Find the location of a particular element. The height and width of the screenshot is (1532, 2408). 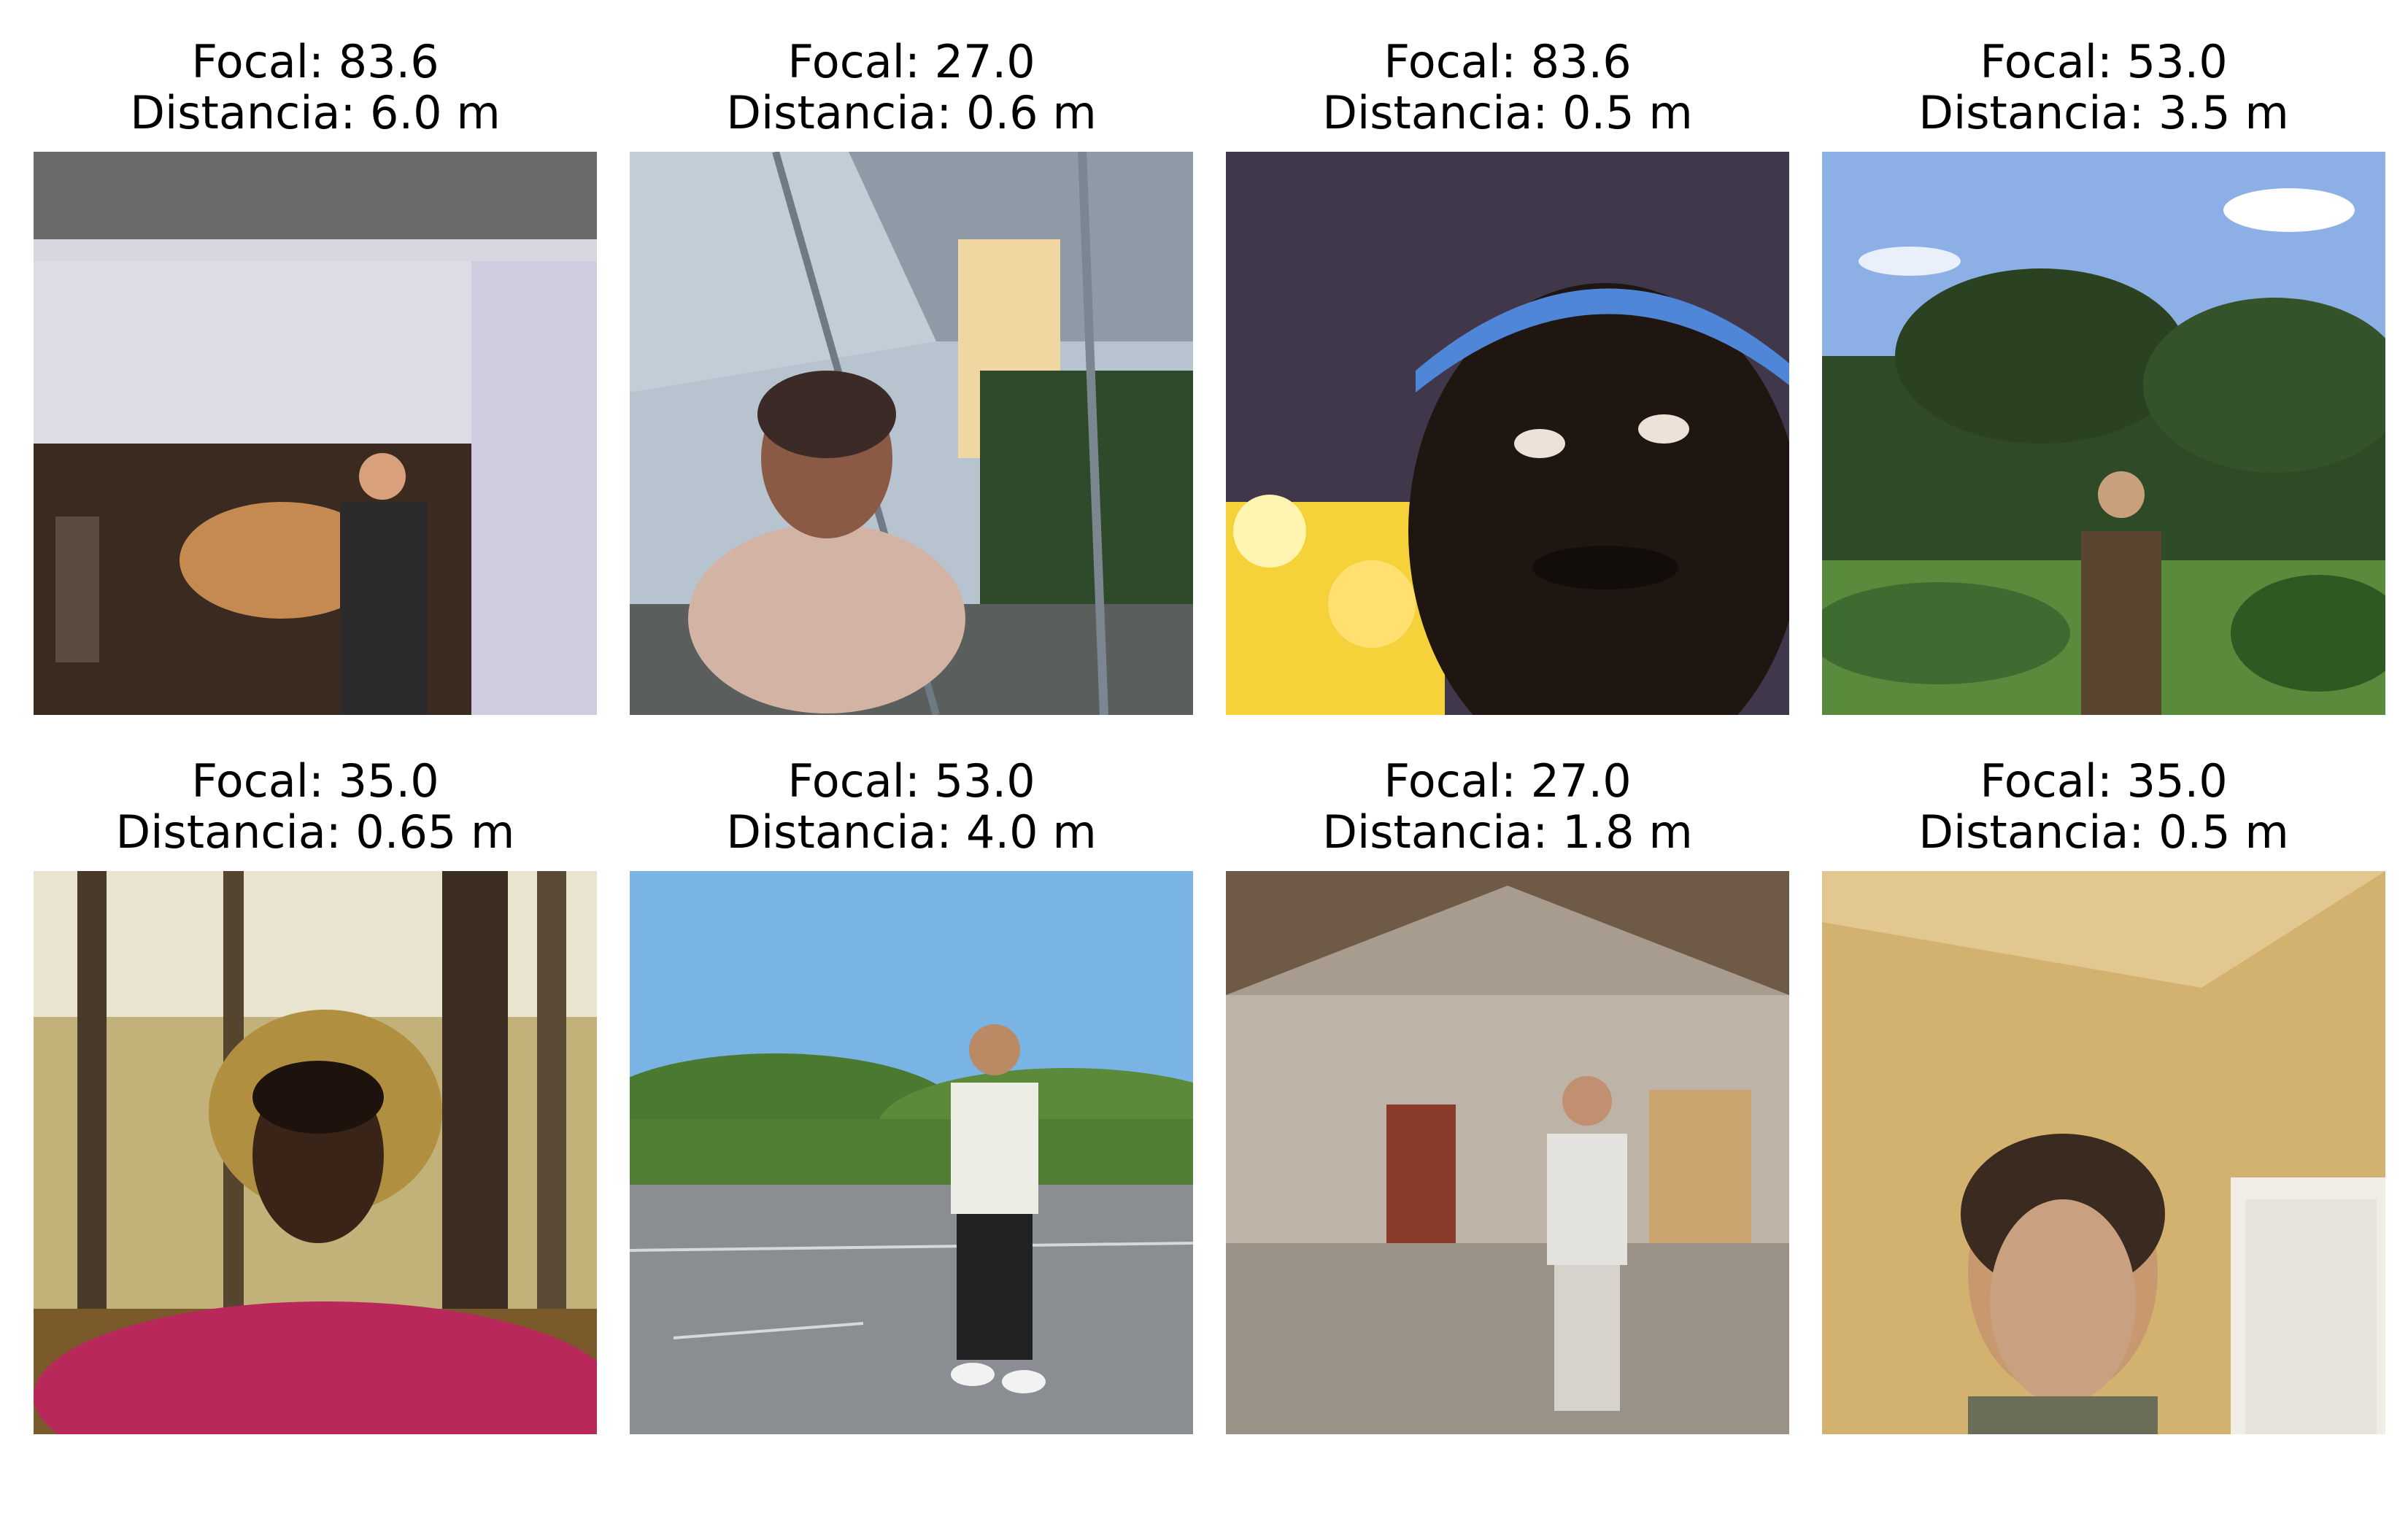

distance-label: Distancia: 0.65 m is located at coordinates (315, 832).